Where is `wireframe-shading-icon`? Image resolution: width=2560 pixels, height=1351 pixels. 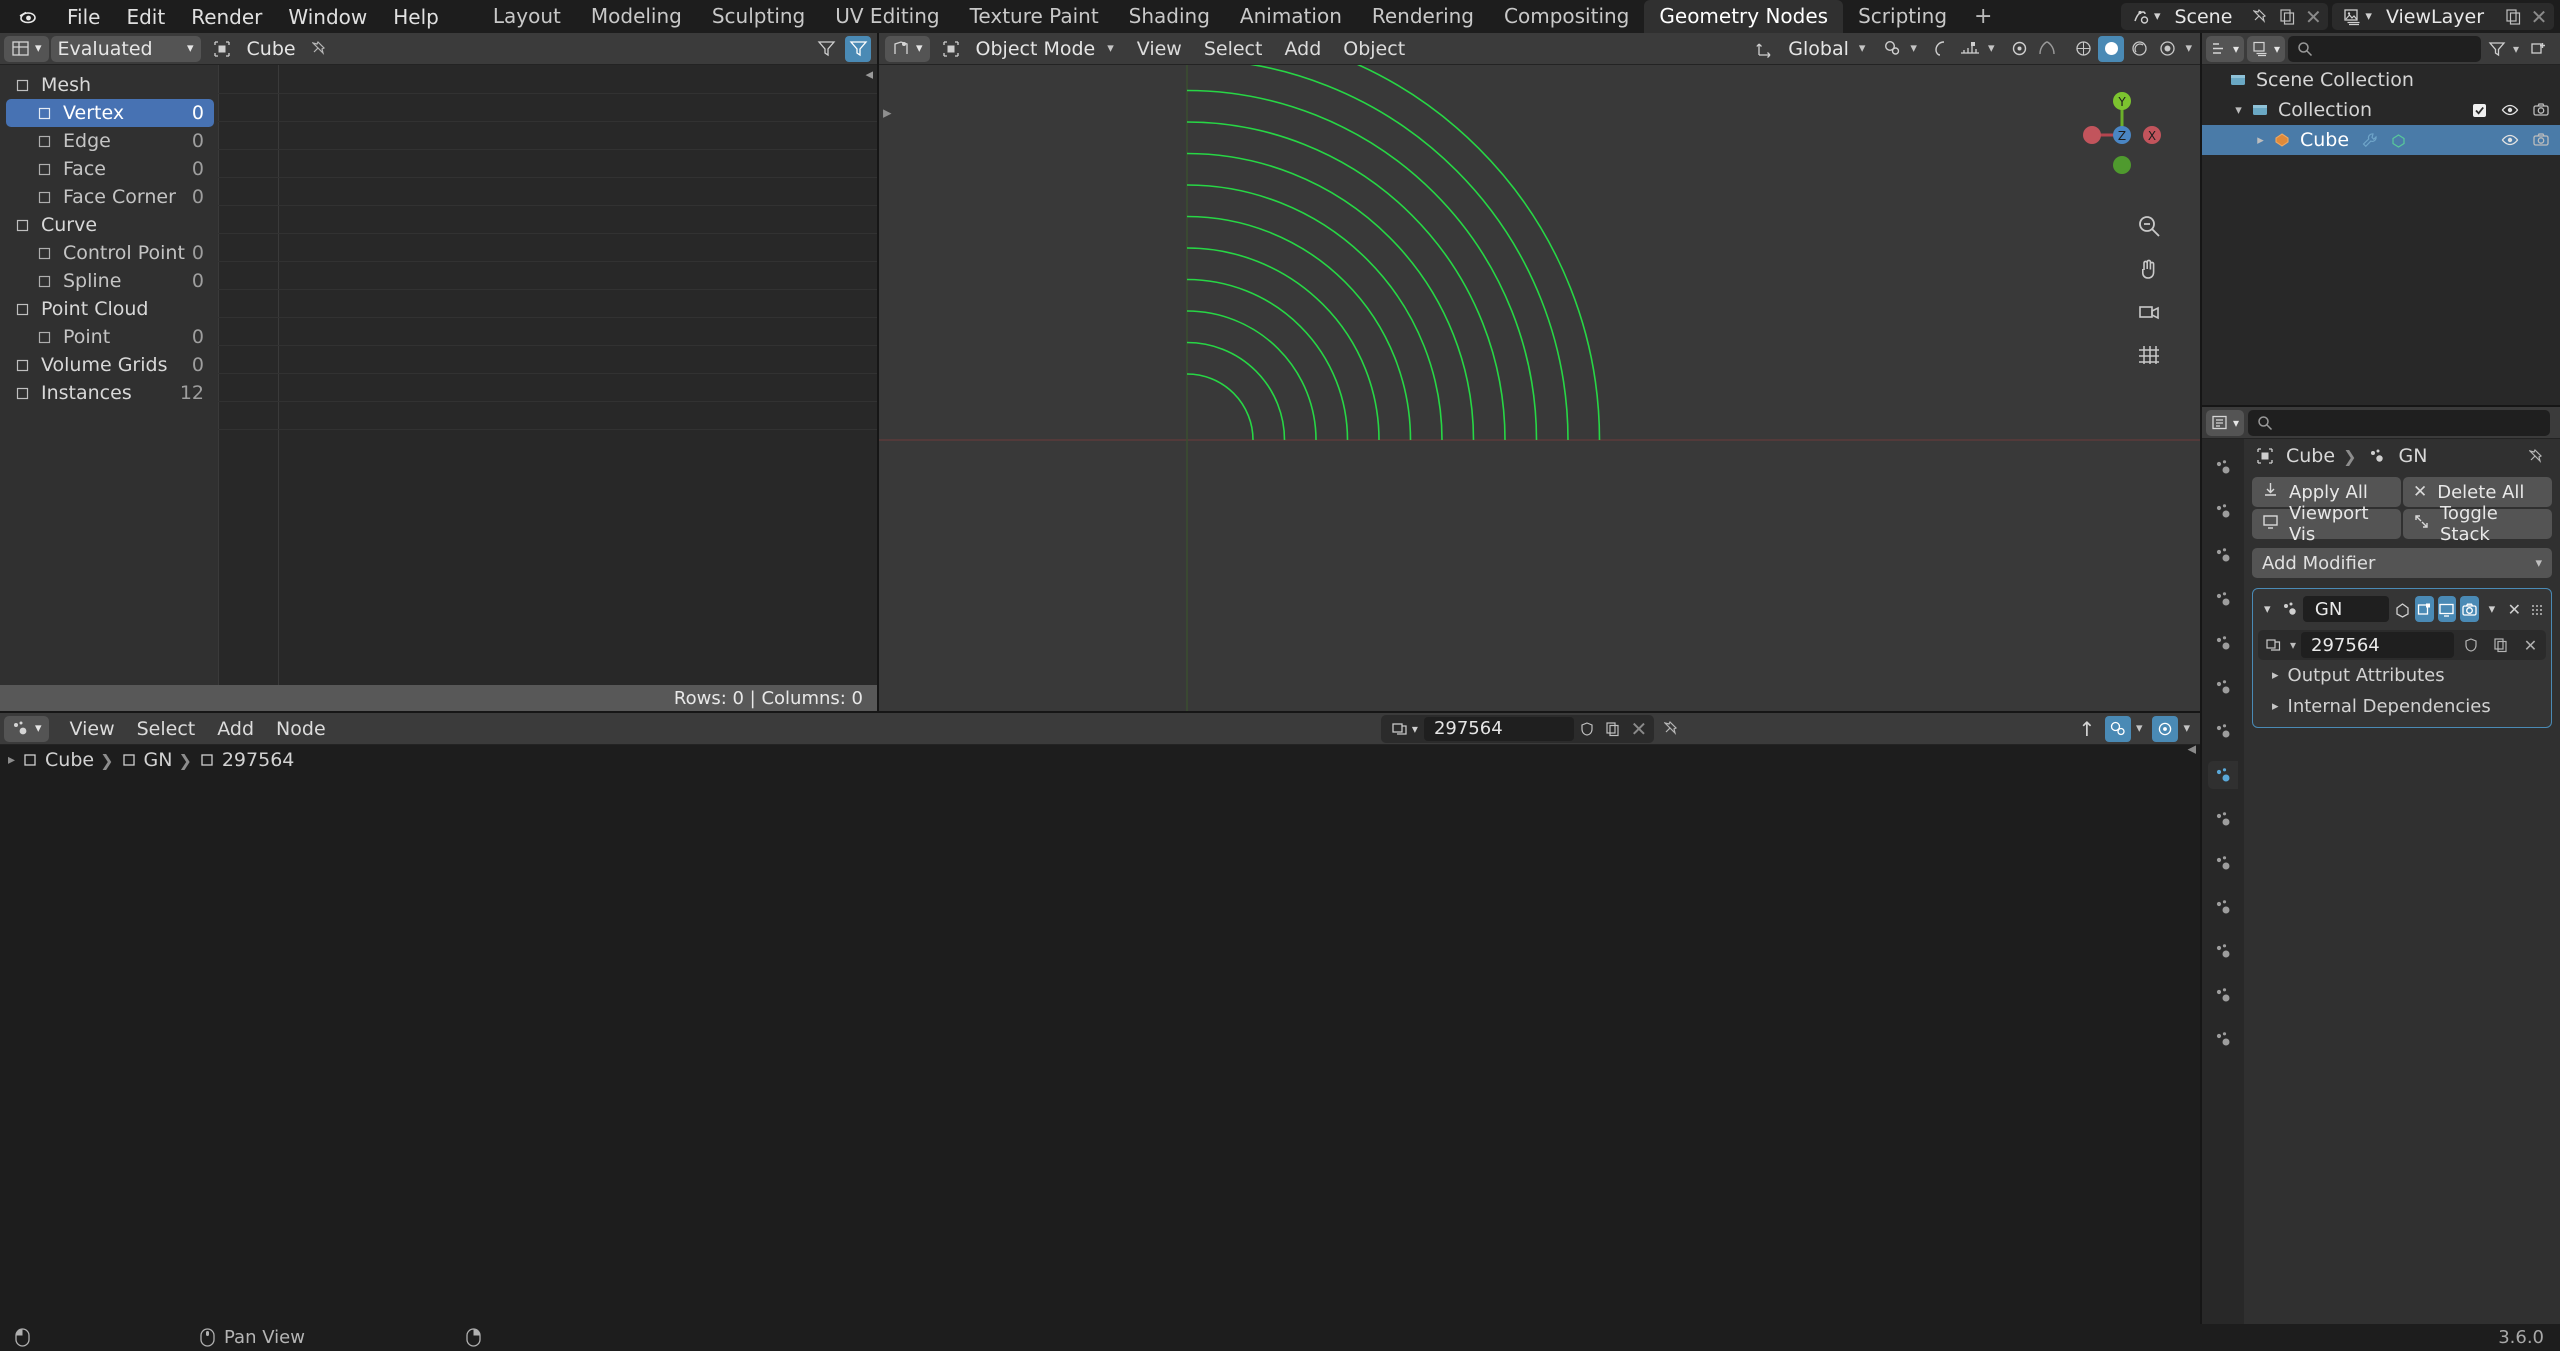
wireframe-shading-icon is located at coordinates (2083, 49).